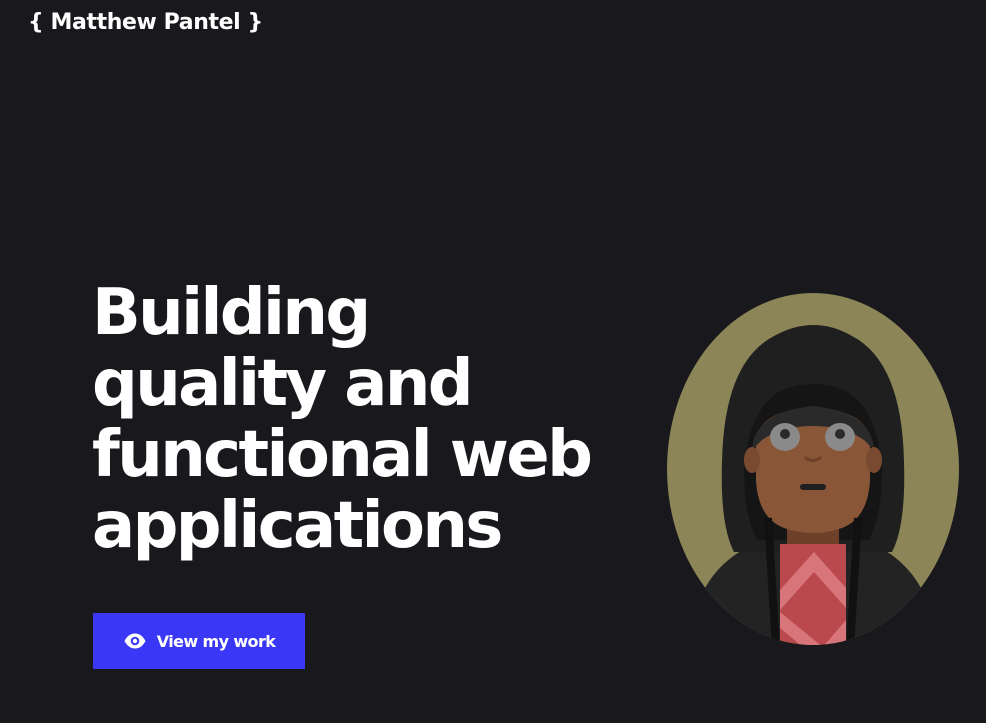  I want to click on hero-title-line: Building, so click(231, 313).